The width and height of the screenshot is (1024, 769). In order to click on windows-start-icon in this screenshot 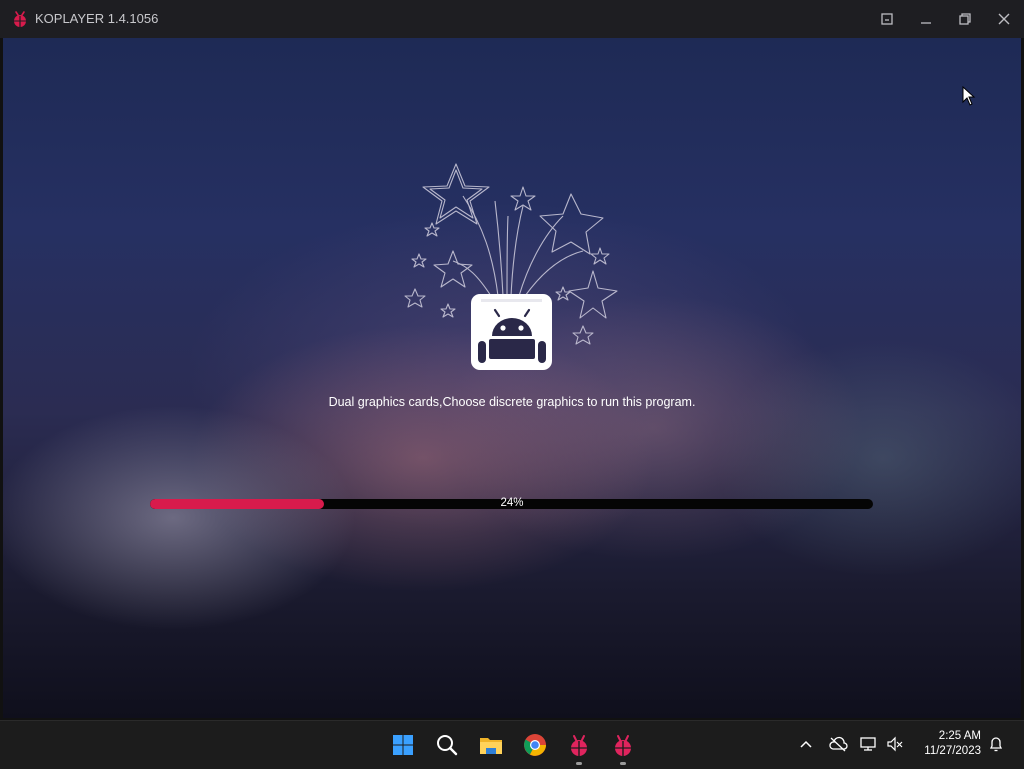, I will do `click(403, 745)`.